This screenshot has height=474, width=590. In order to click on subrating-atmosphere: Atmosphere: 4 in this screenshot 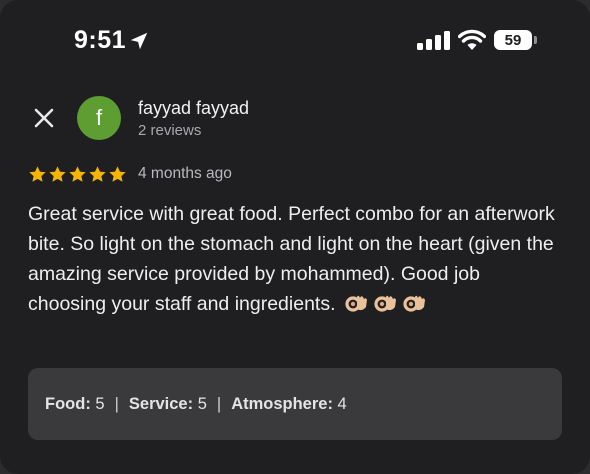, I will do `click(289, 403)`.